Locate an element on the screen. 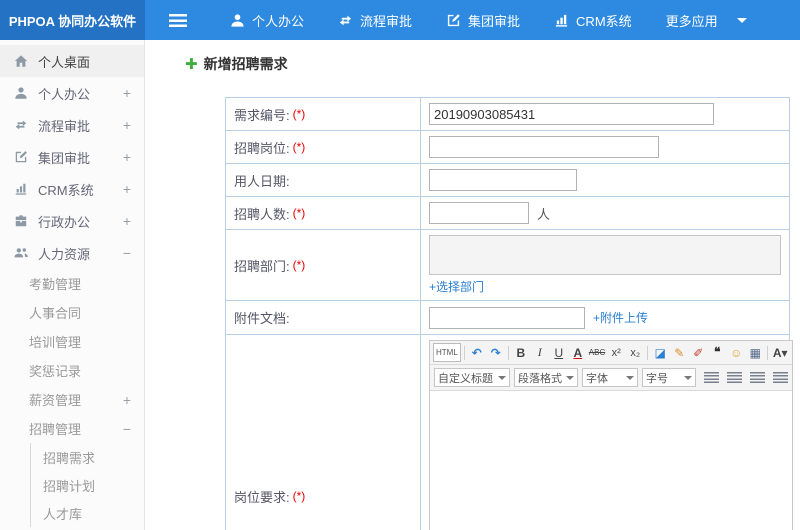  headcount-input is located at coordinates (479, 213).